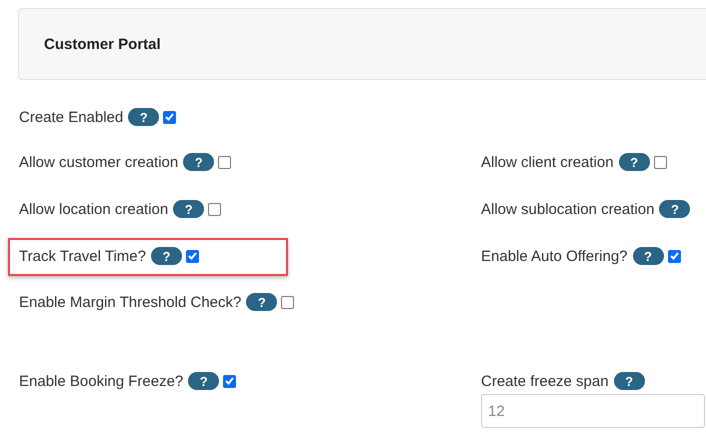 Image resolution: width=706 pixels, height=436 pixels. Describe the element at coordinates (102, 44) in the screenshot. I see `panel-title: Customer Portal` at that location.